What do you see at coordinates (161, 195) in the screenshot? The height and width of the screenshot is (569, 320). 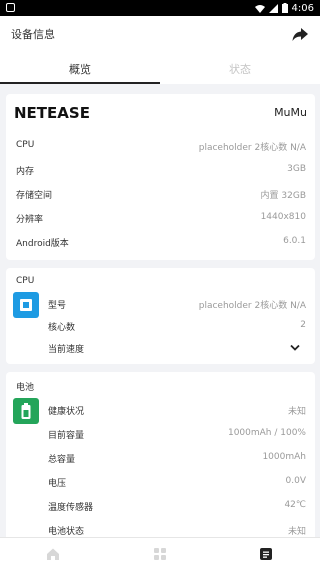 I see `info-row-storage: 存储空间 内置 32GB` at bounding box center [161, 195].